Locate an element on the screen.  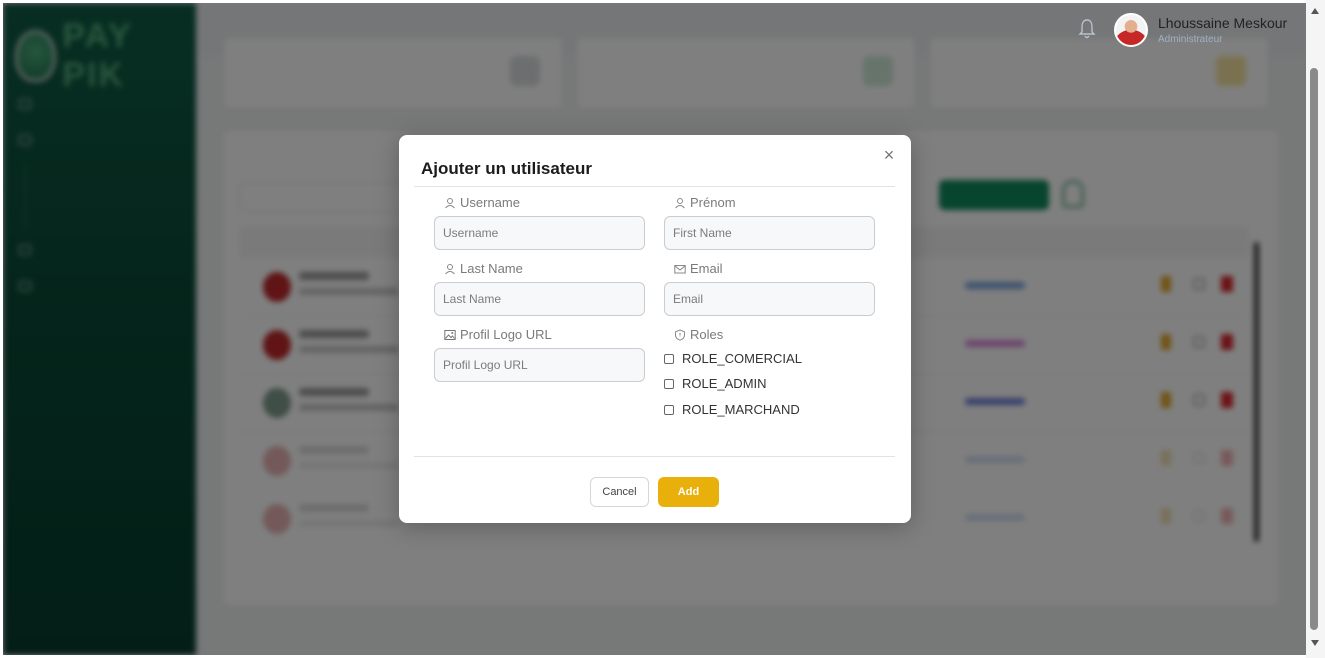
profil-logo-url-label: Profil Logo URL is located at coordinates (498, 334).